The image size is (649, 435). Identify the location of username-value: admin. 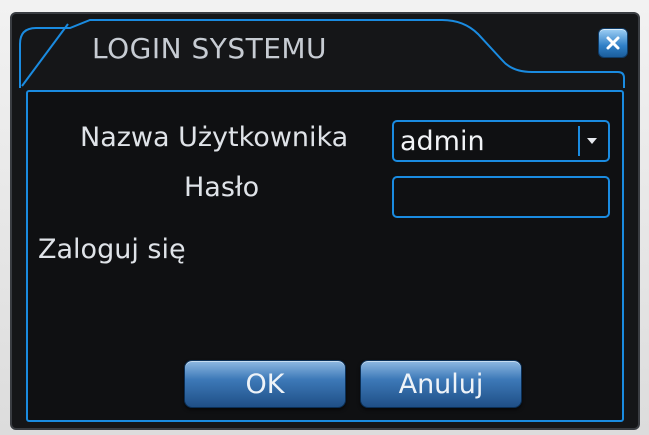
(442, 141).